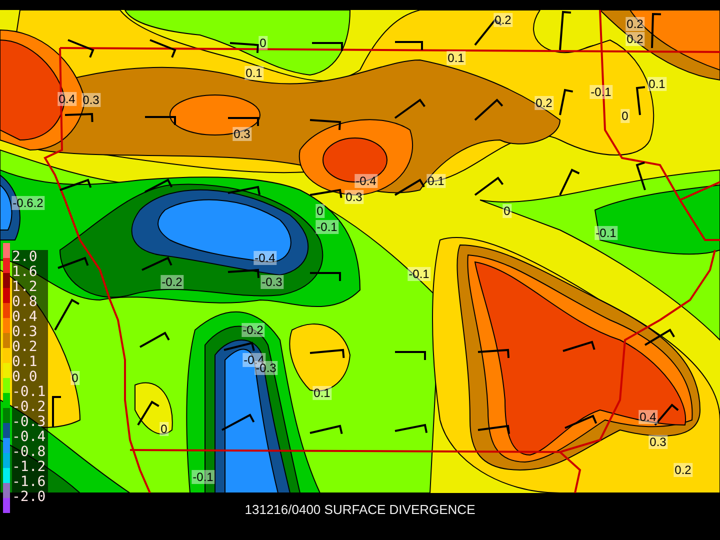 The width and height of the screenshot is (720, 540). I want to click on legend-label: 0.2, so click(30, 347).